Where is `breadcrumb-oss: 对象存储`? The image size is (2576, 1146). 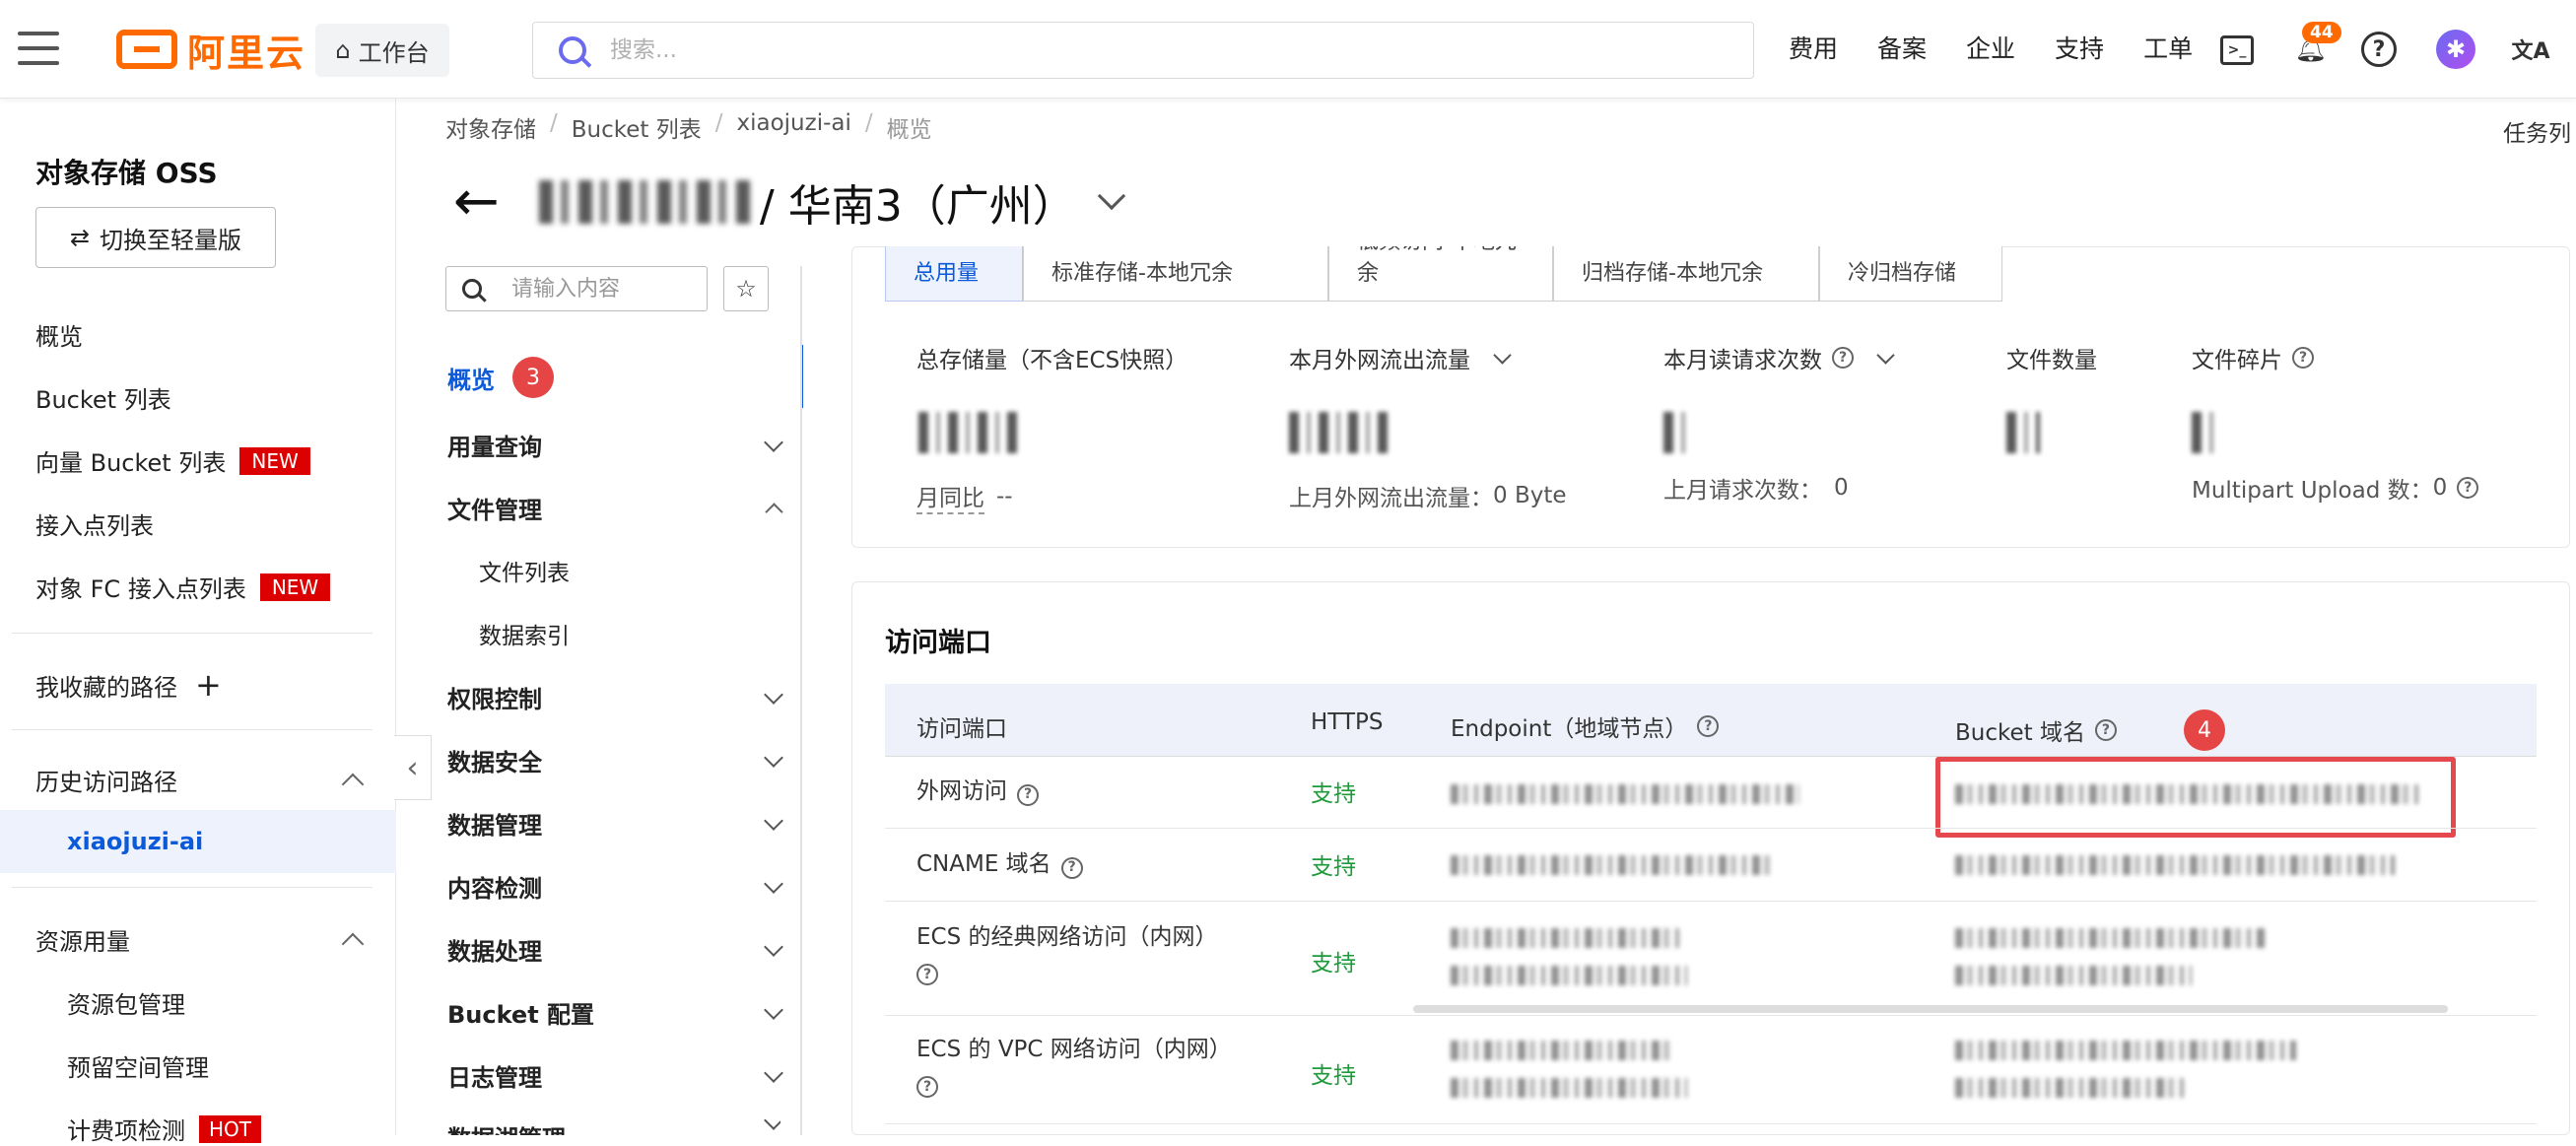
breadcrumb-oss: 对象存储 is located at coordinates (490, 127).